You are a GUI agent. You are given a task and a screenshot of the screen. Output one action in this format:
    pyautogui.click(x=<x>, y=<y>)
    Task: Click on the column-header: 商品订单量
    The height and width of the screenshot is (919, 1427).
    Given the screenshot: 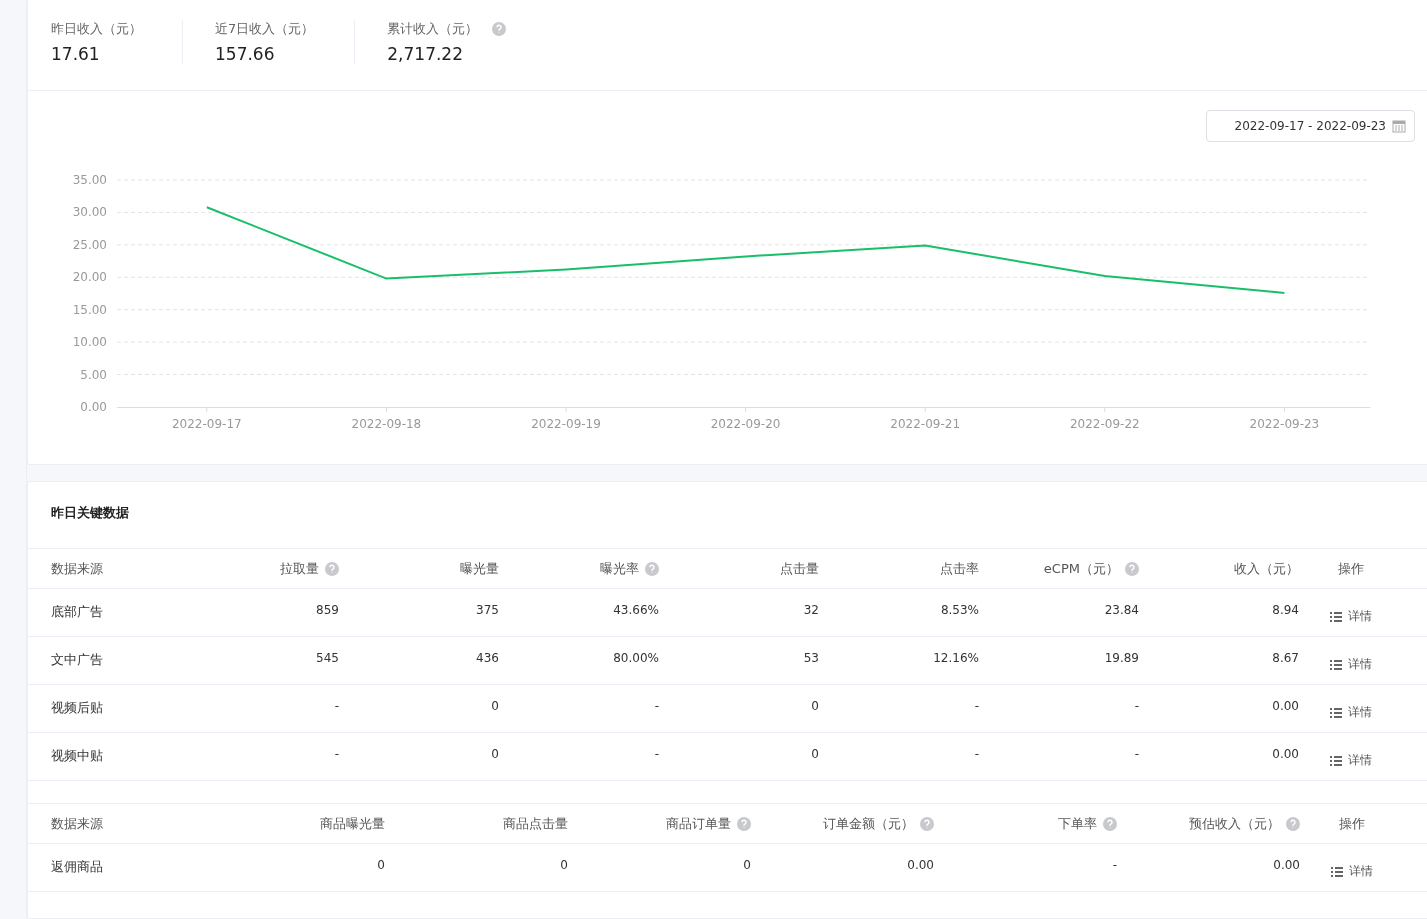 What is the action you would take?
    pyautogui.click(x=698, y=823)
    